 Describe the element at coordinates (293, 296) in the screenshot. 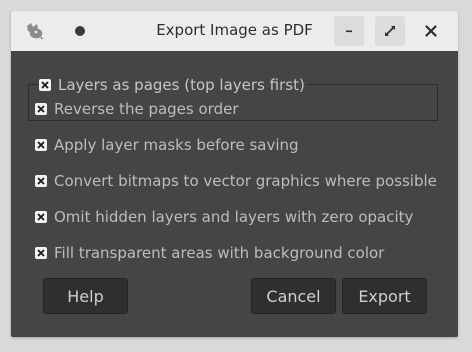

I see `cancel-button: Cancel` at that location.